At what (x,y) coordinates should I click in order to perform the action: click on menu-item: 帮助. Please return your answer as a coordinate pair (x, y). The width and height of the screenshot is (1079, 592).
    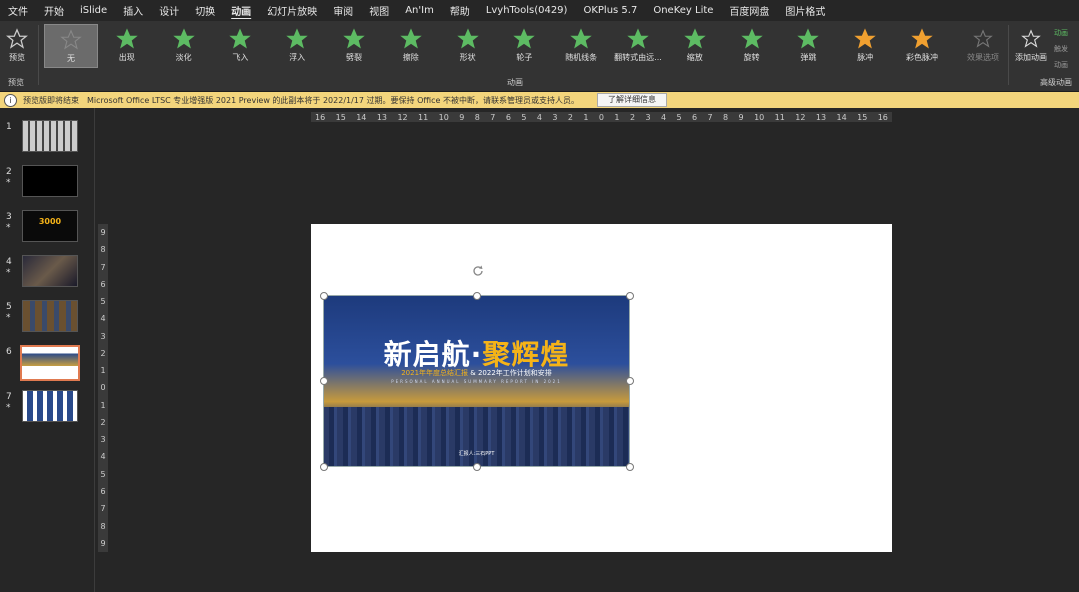
    Looking at the image, I should click on (460, 10).